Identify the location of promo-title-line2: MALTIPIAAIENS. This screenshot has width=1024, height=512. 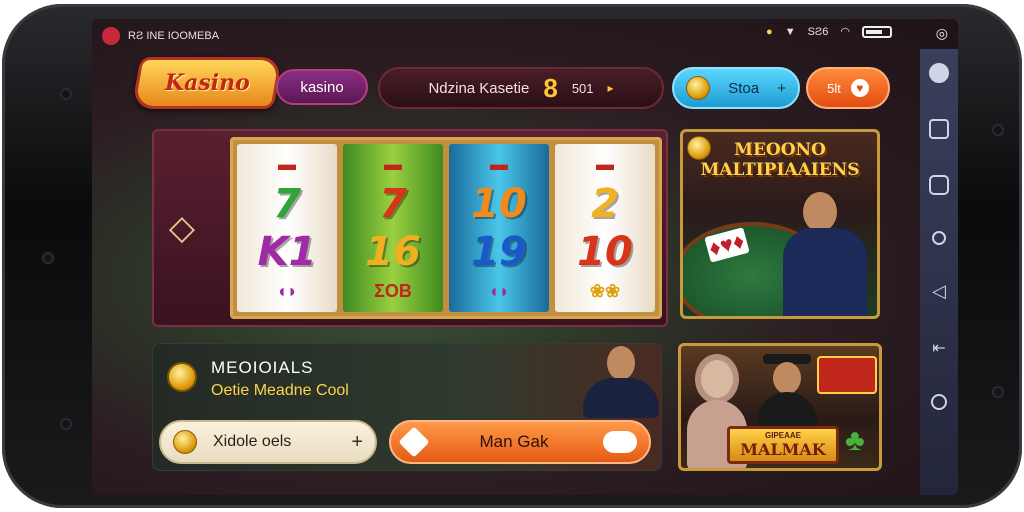
(780, 170).